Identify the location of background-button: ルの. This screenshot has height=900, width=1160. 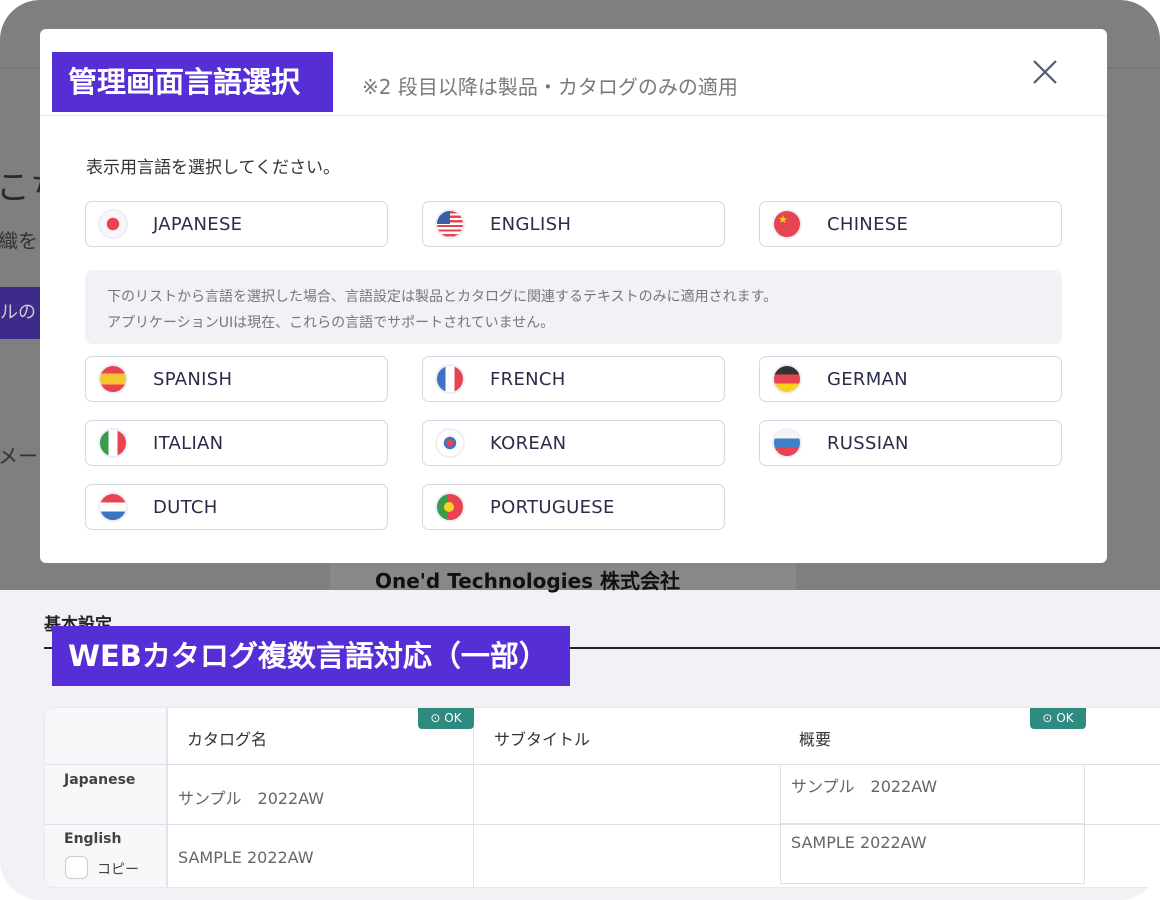
(20, 313).